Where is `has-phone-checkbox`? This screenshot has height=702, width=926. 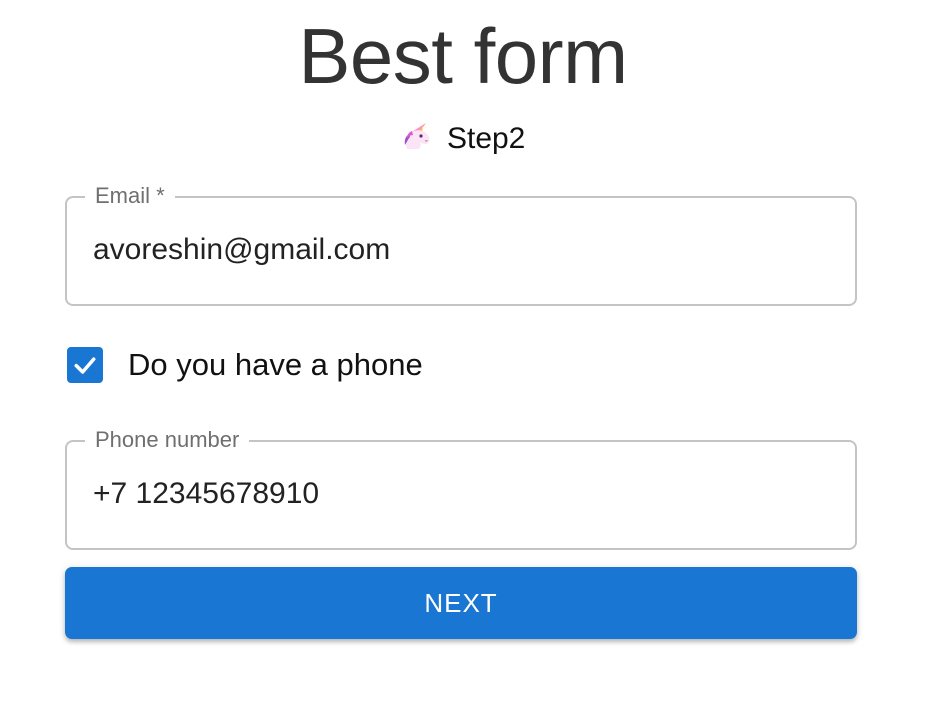
has-phone-checkbox is located at coordinates (85, 365).